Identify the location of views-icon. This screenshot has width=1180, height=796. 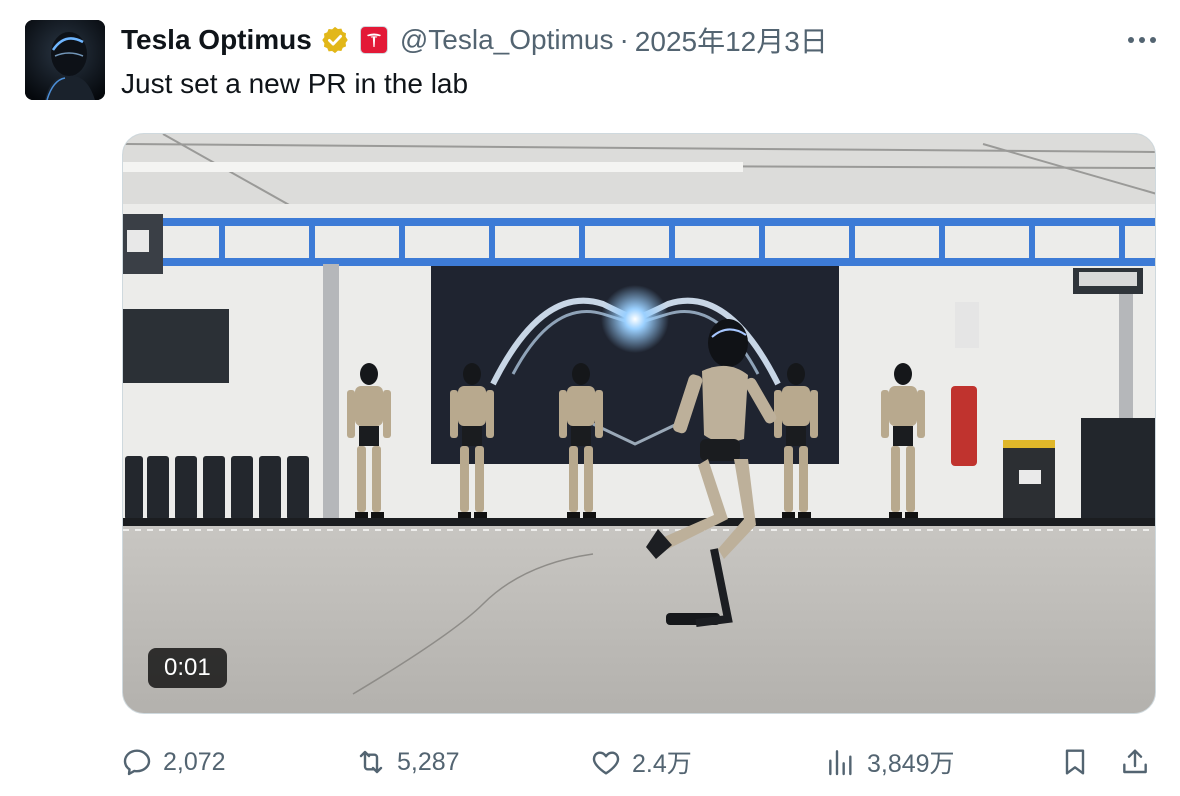
(840, 763).